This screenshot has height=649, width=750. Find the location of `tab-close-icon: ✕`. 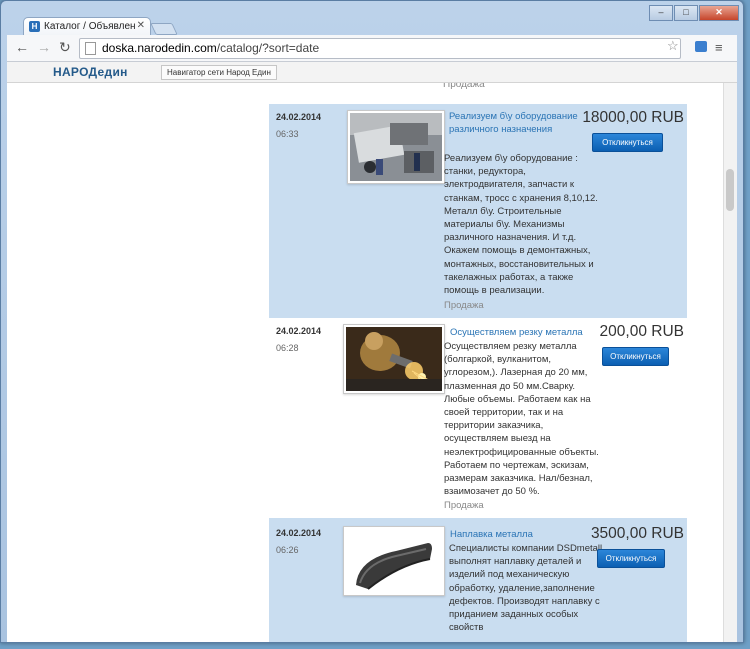

tab-close-icon: ✕ is located at coordinates (141, 25).